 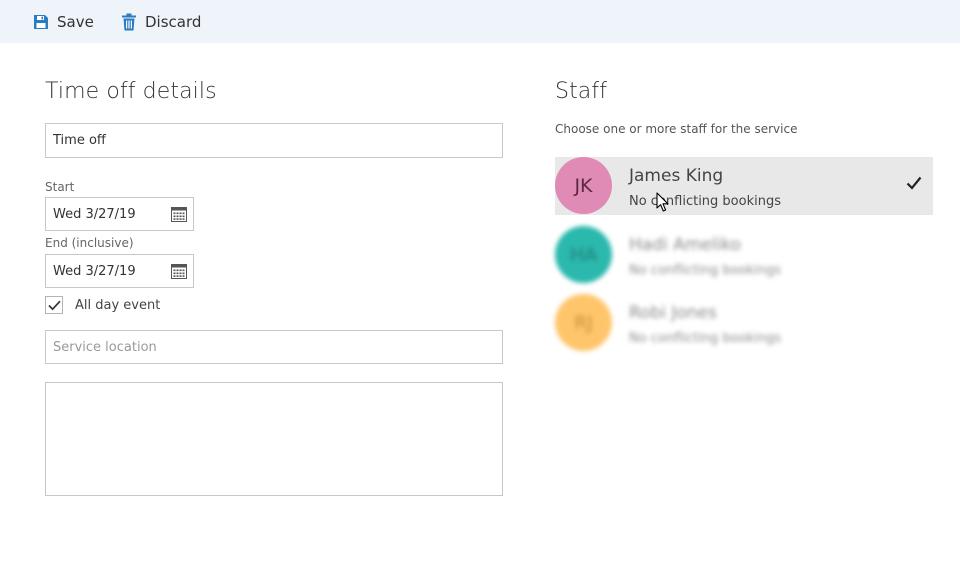 I want to click on avatar: HA, so click(x=583, y=254).